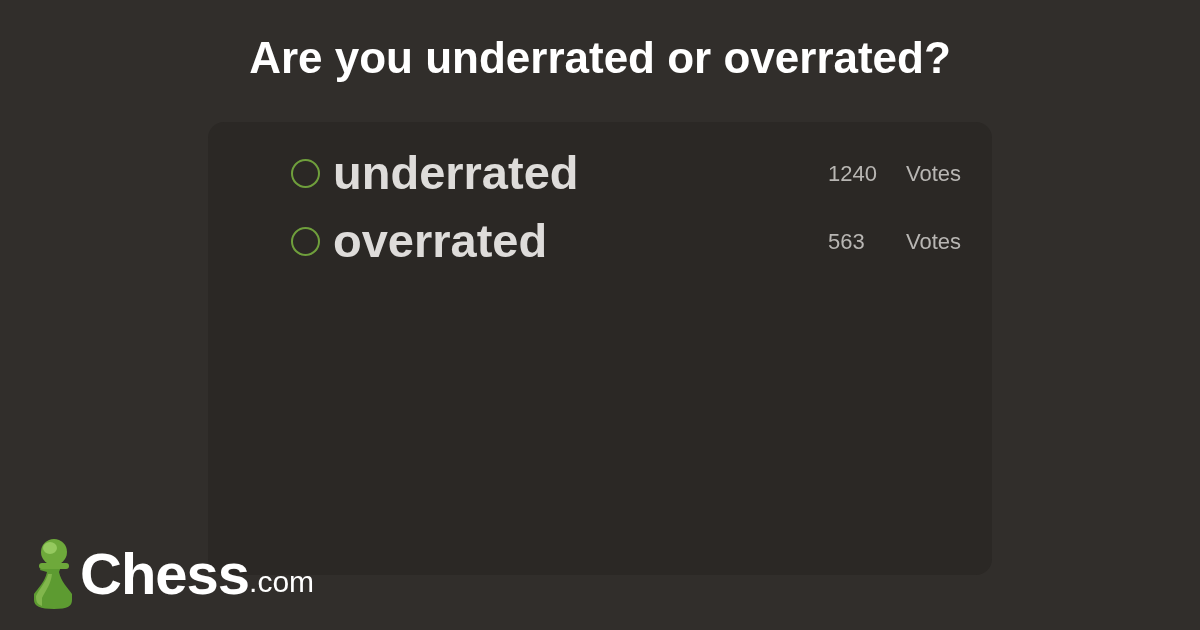 This screenshot has width=1200, height=630. I want to click on vote-count: 1240, so click(852, 173).